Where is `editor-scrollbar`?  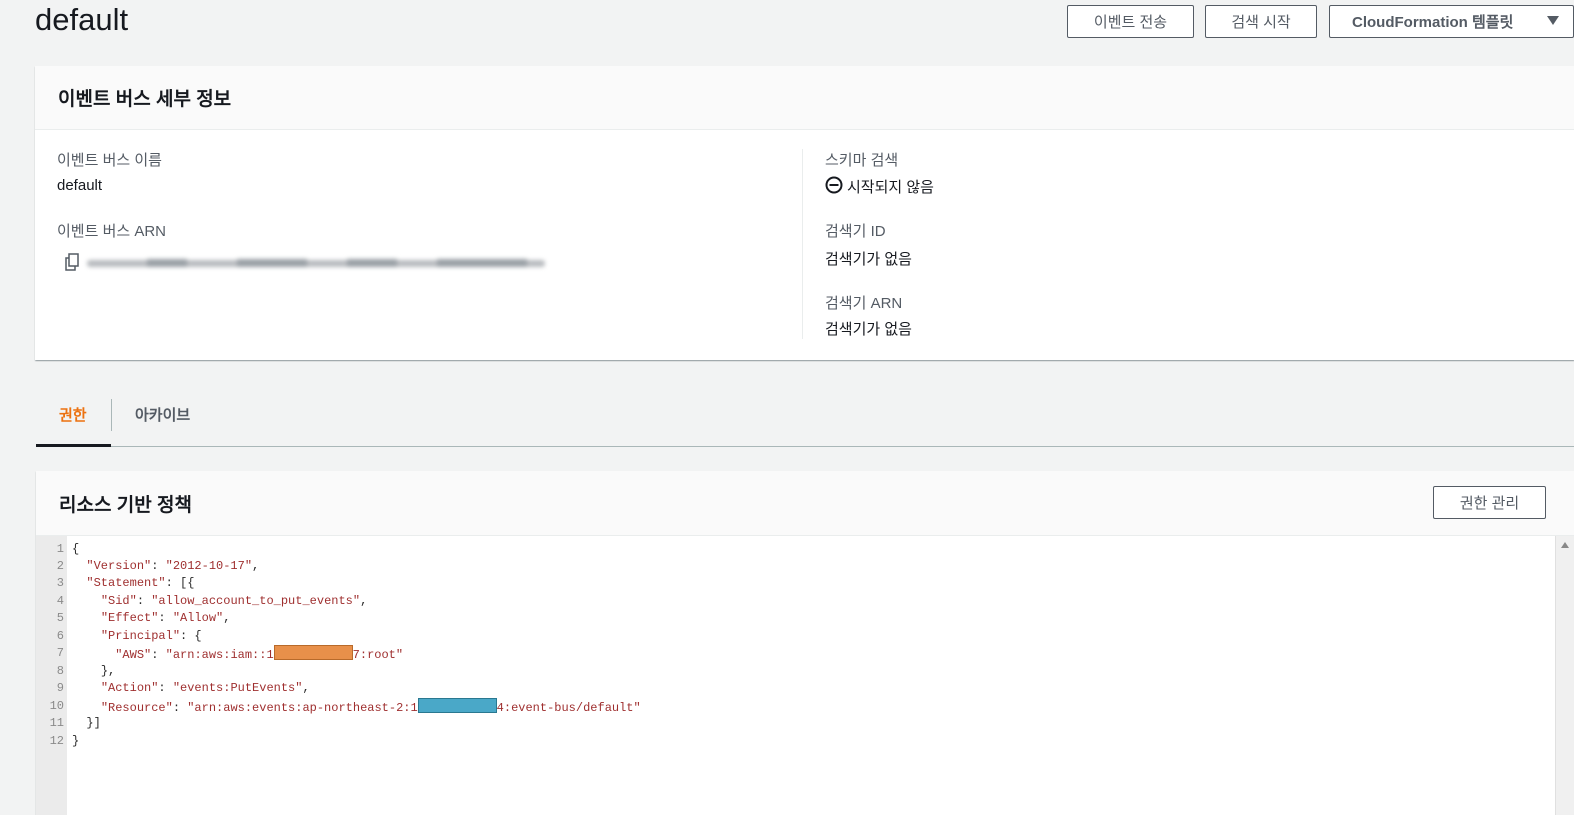 editor-scrollbar is located at coordinates (1564, 675).